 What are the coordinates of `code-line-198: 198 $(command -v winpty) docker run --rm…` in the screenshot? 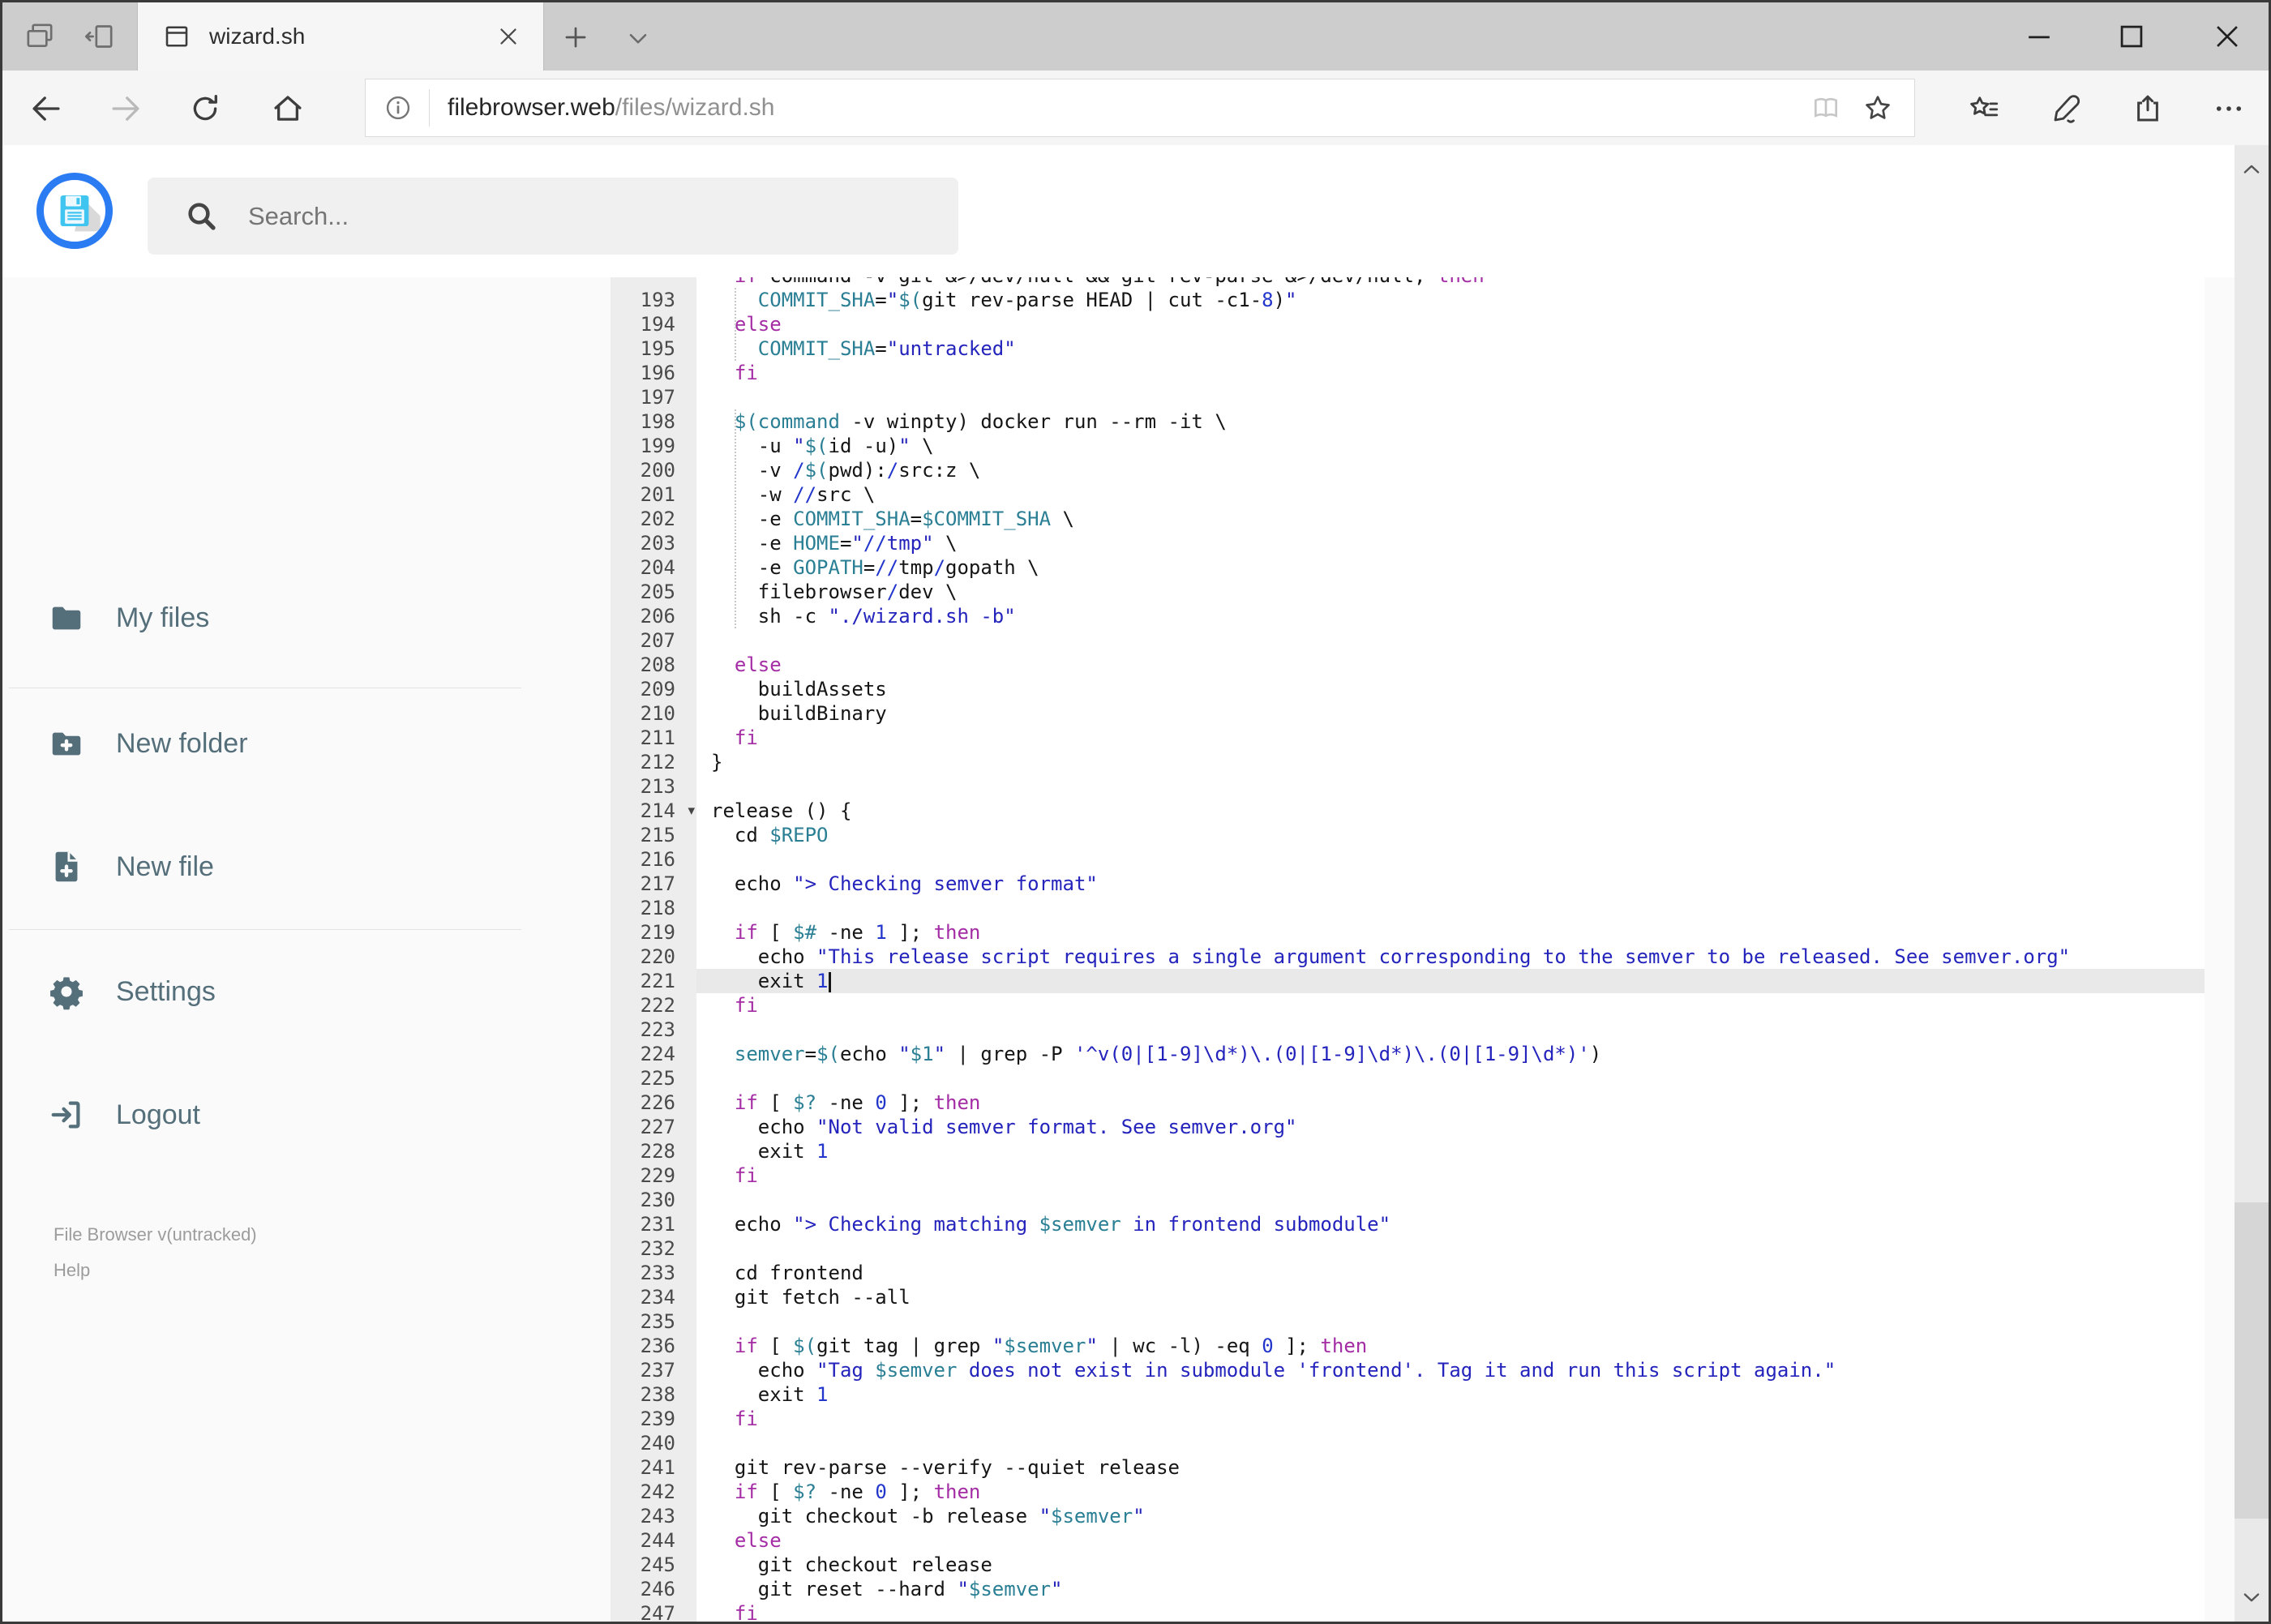 It's located at (1408, 422).